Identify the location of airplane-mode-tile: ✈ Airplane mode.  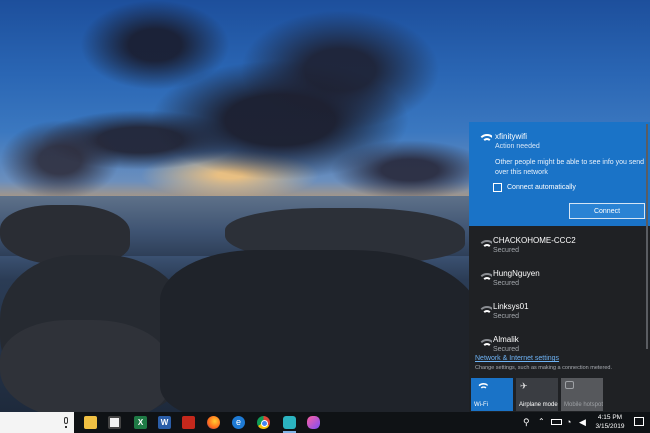
(537, 394).